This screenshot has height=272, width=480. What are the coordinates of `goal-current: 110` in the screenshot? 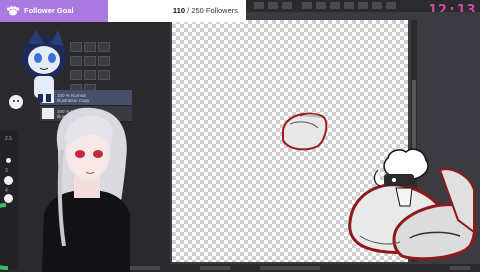 It's located at (179, 10).